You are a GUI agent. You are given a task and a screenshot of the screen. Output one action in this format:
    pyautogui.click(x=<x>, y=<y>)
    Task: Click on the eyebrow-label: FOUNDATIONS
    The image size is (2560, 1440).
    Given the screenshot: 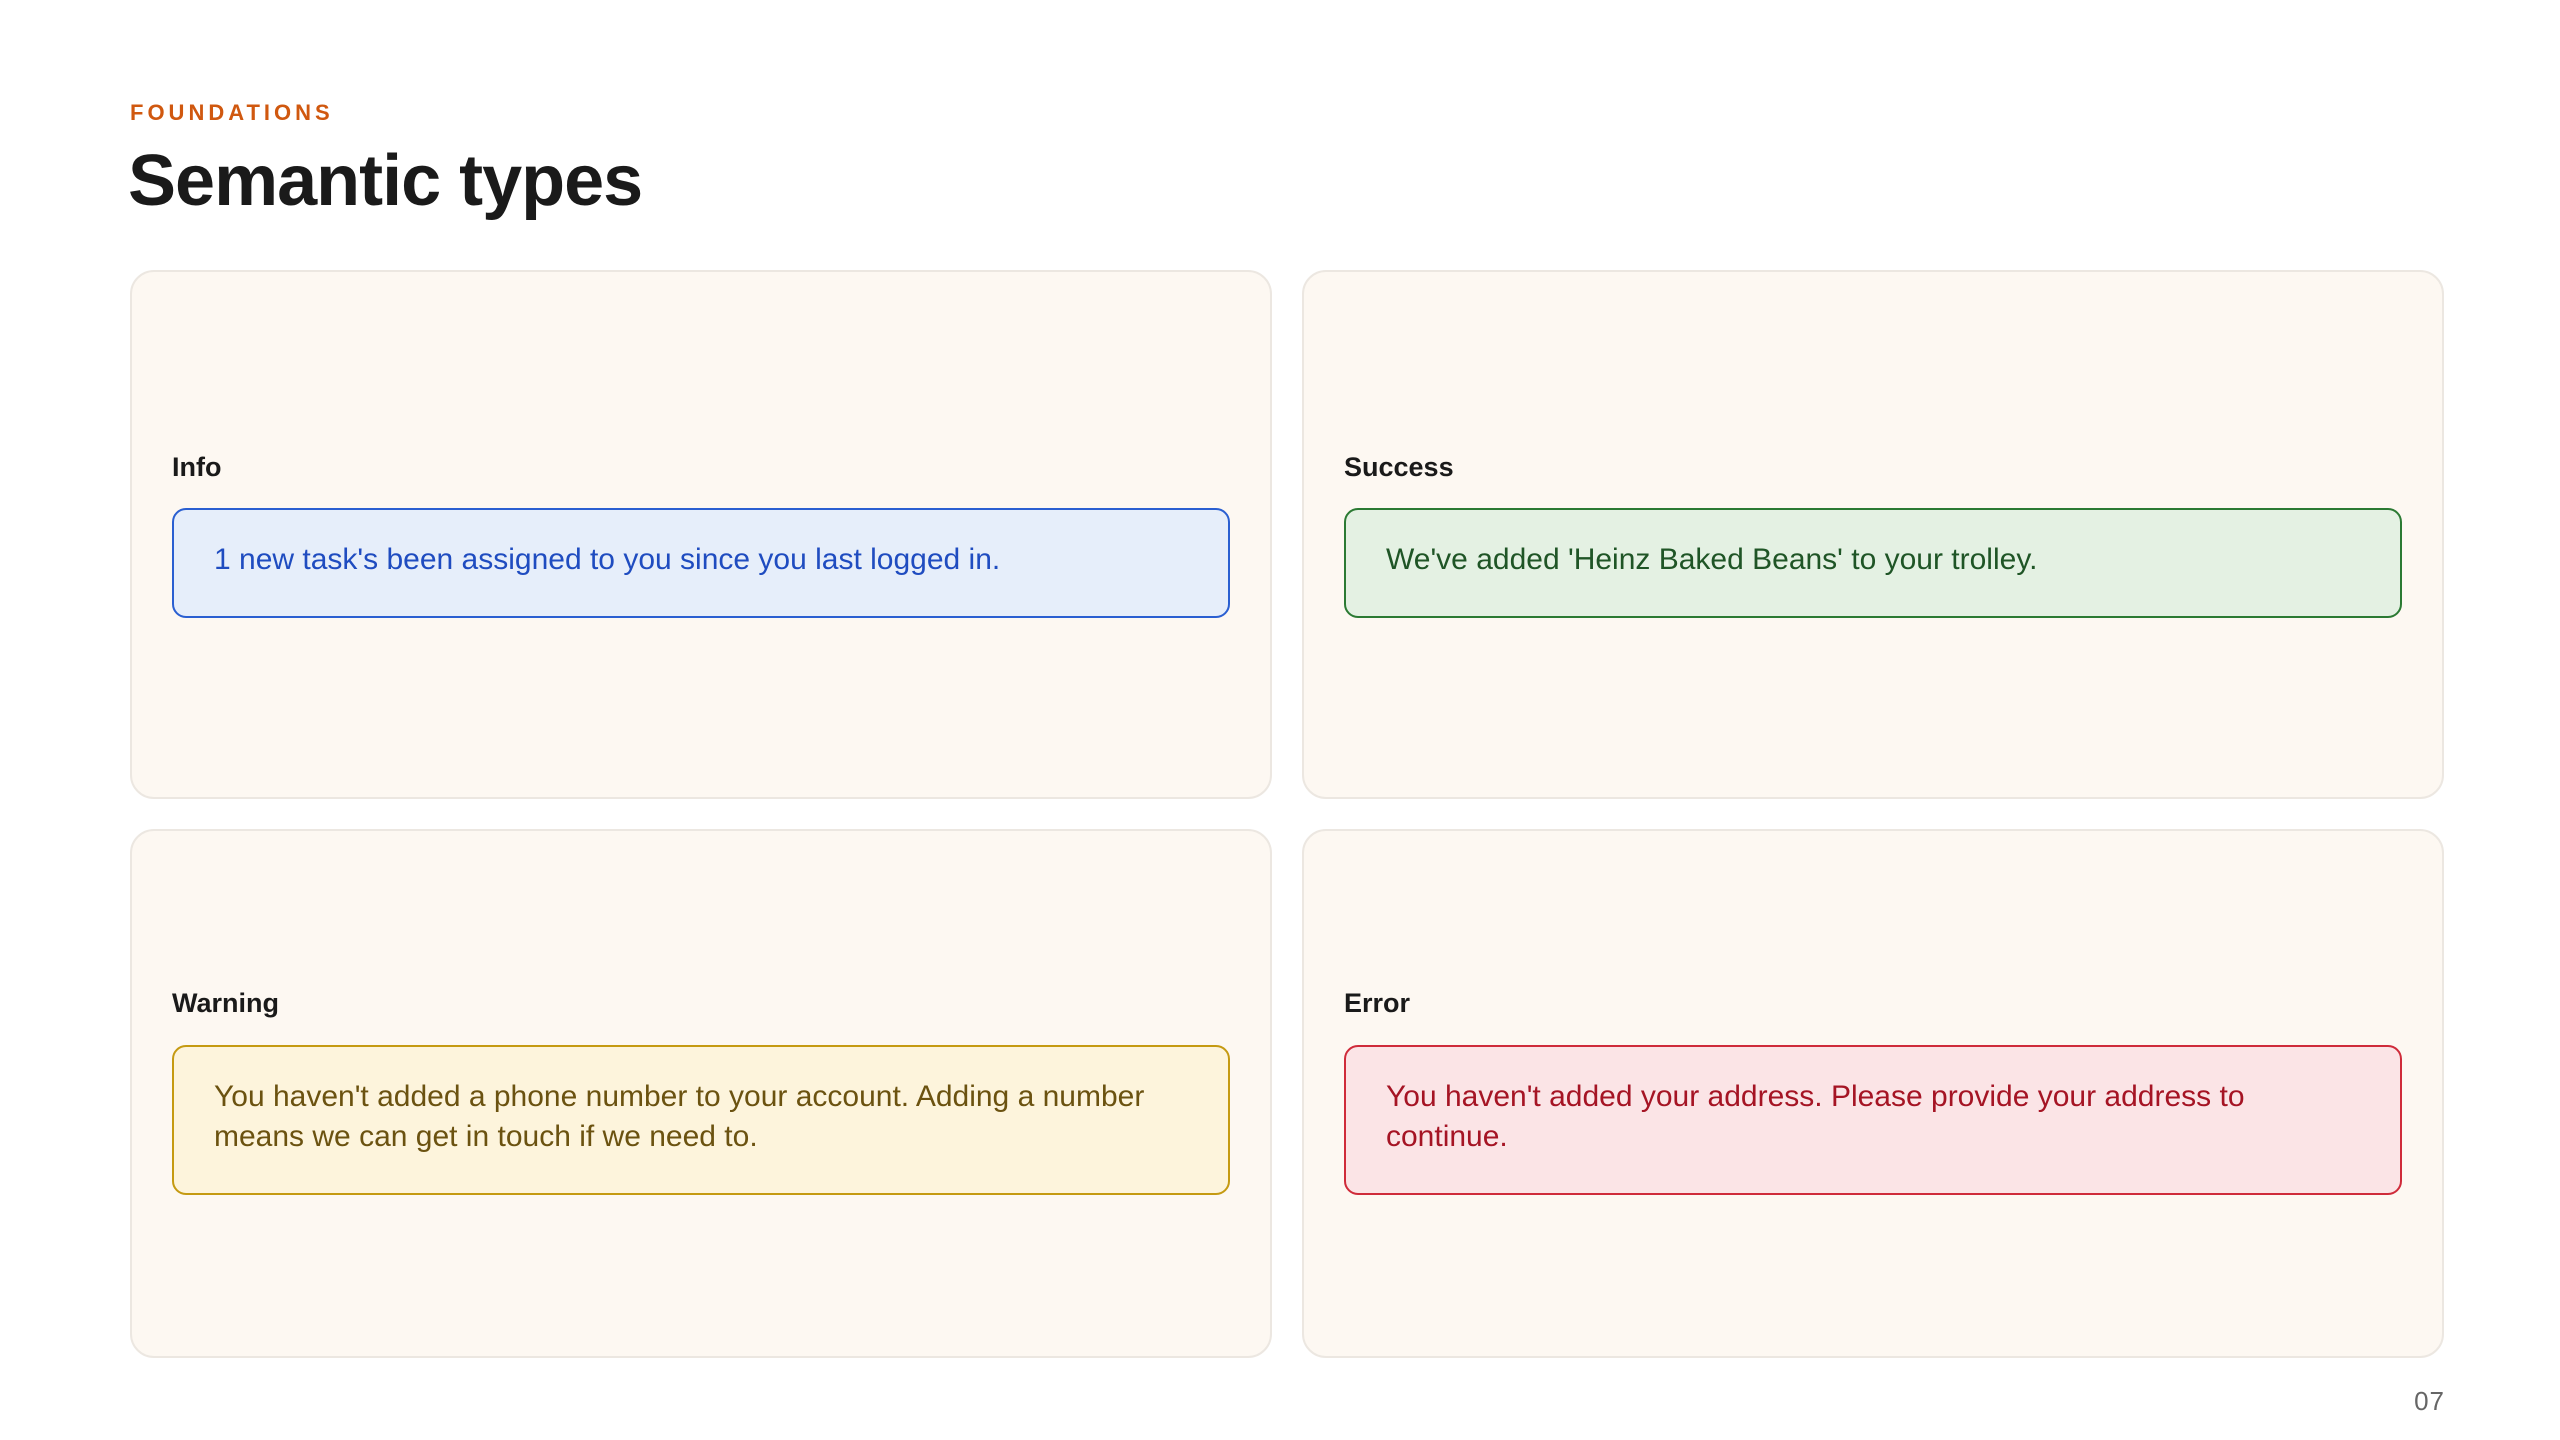 What is the action you would take?
    pyautogui.click(x=232, y=112)
    